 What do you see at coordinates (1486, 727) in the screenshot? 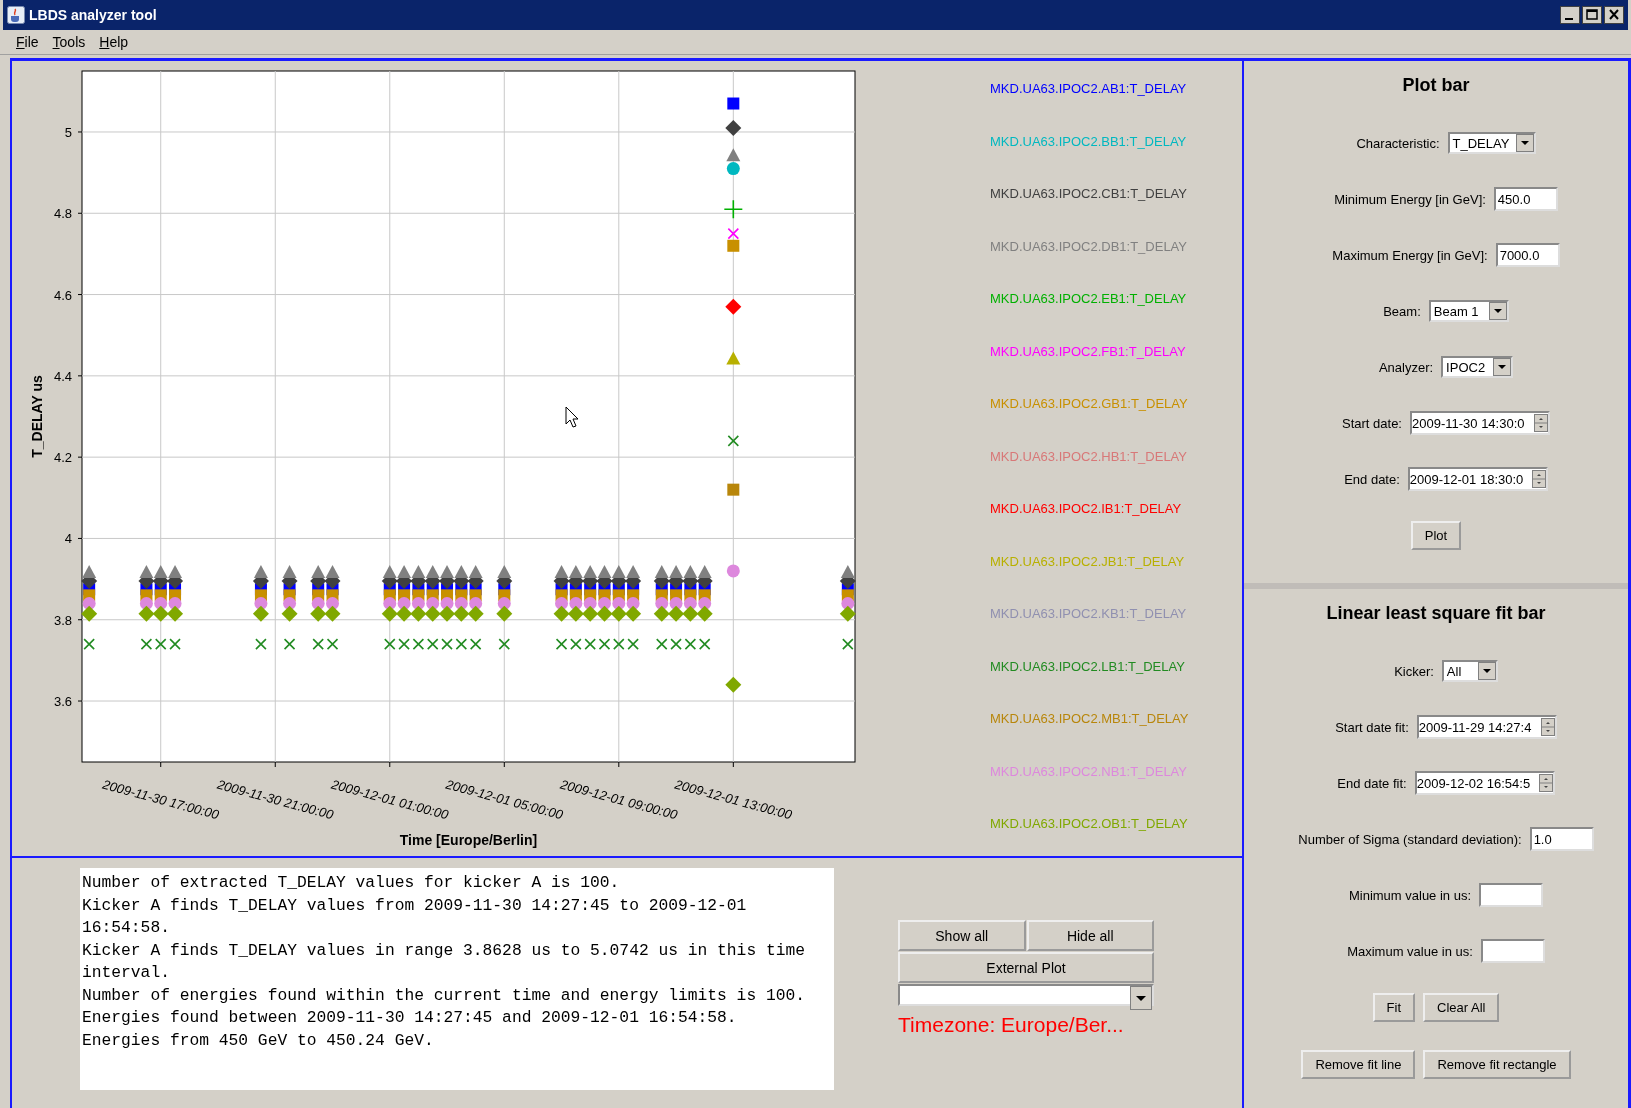
I see `date-spinner: 2009-11-29 14:27:4` at bounding box center [1486, 727].